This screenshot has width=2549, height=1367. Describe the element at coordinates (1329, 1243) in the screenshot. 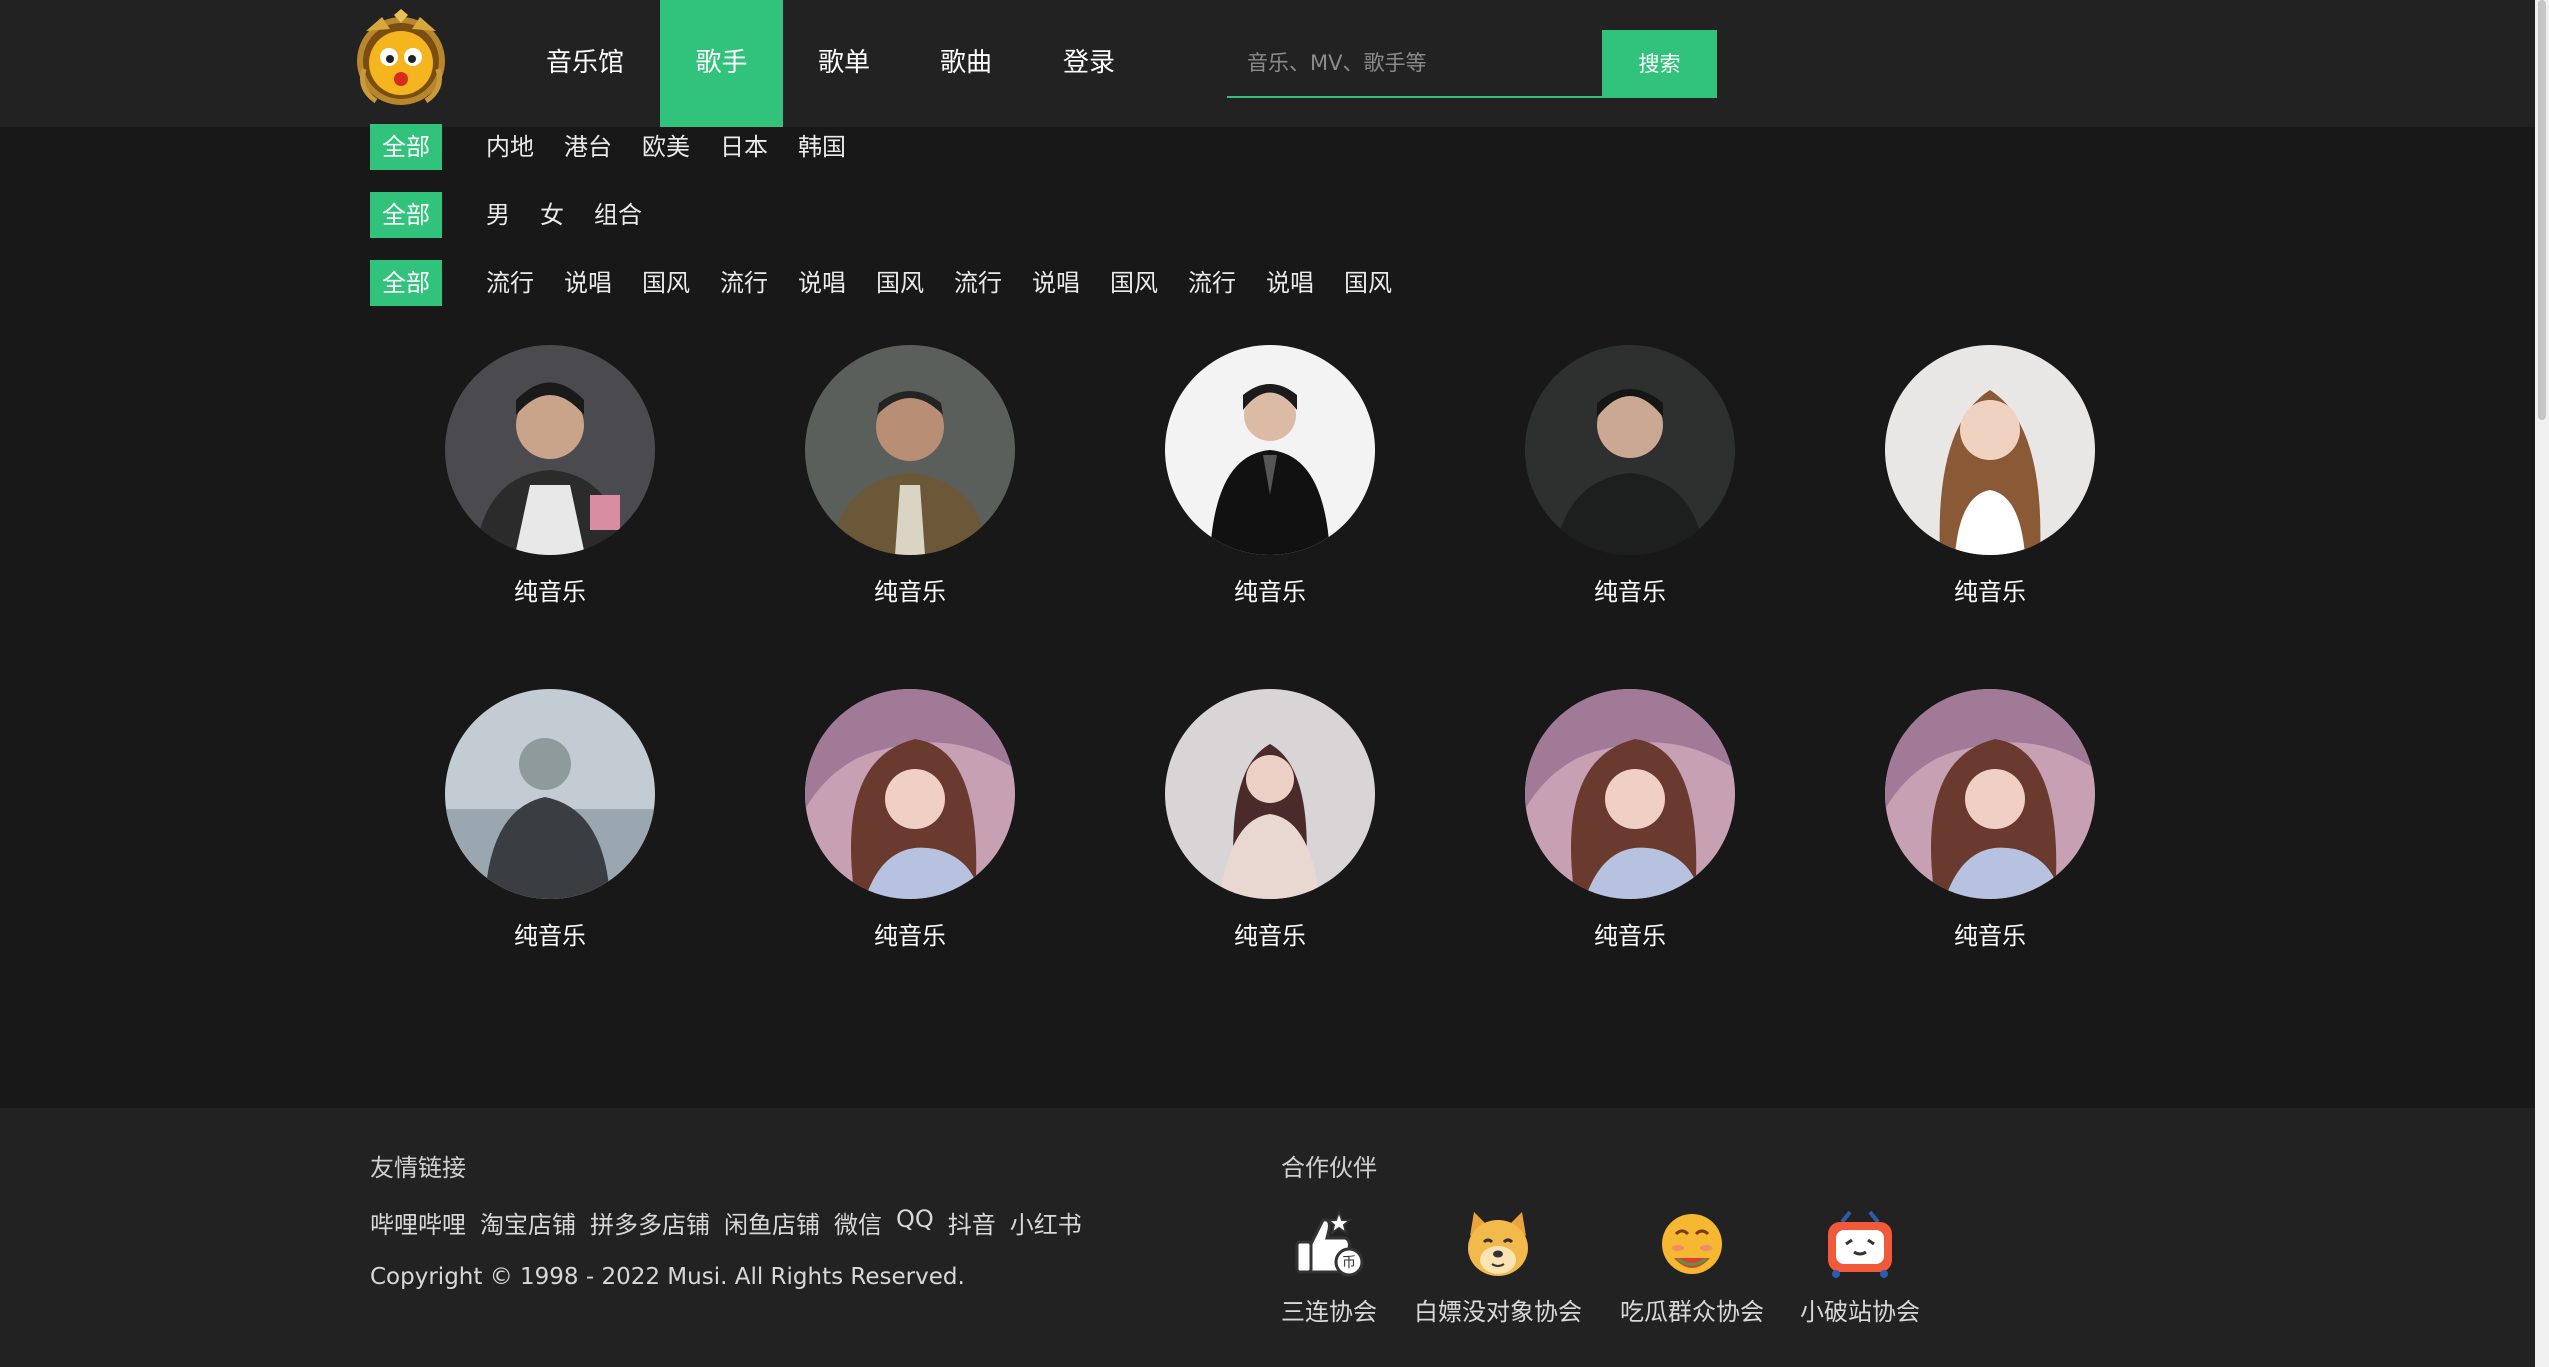

I see `triple-like-icon: 币` at that location.